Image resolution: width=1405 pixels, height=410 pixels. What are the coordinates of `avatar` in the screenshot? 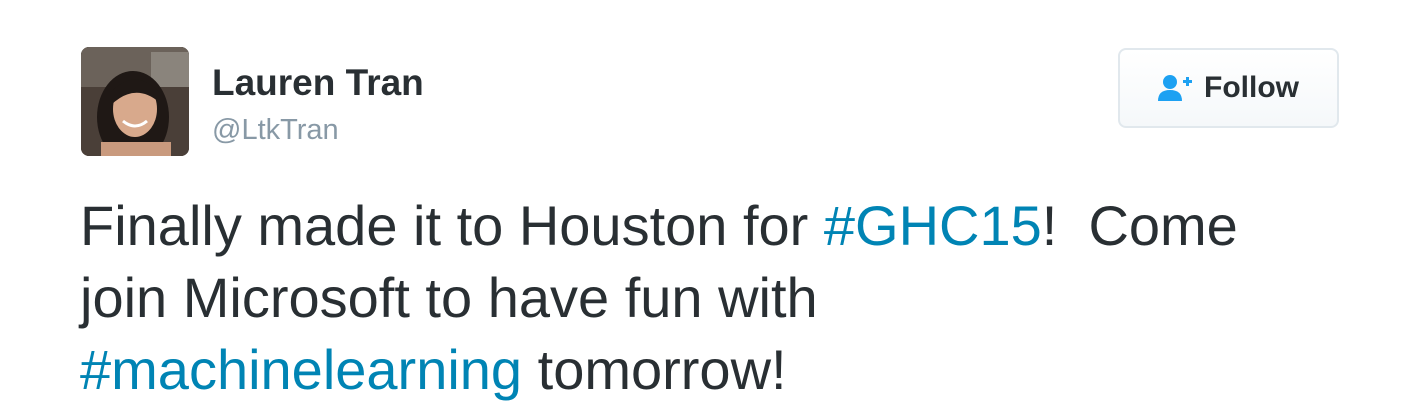 It's located at (135, 101).